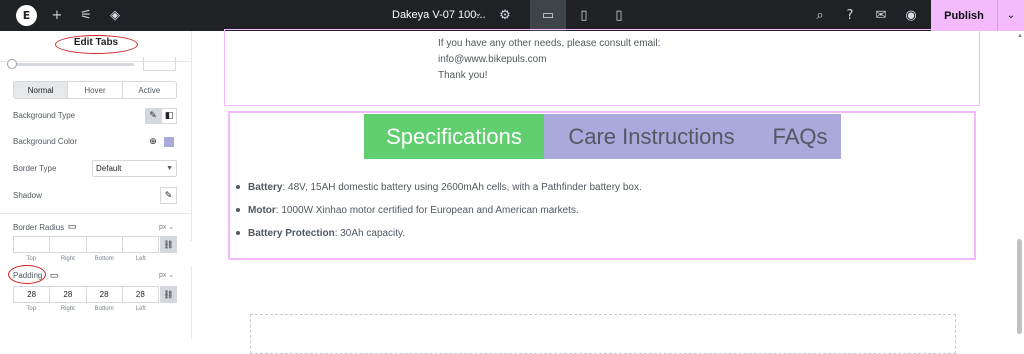 The height and width of the screenshot is (354, 1024). What do you see at coordinates (548, 15) in the screenshot?
I see `desktop-icon: ▭` at bounding box center [548, 15].